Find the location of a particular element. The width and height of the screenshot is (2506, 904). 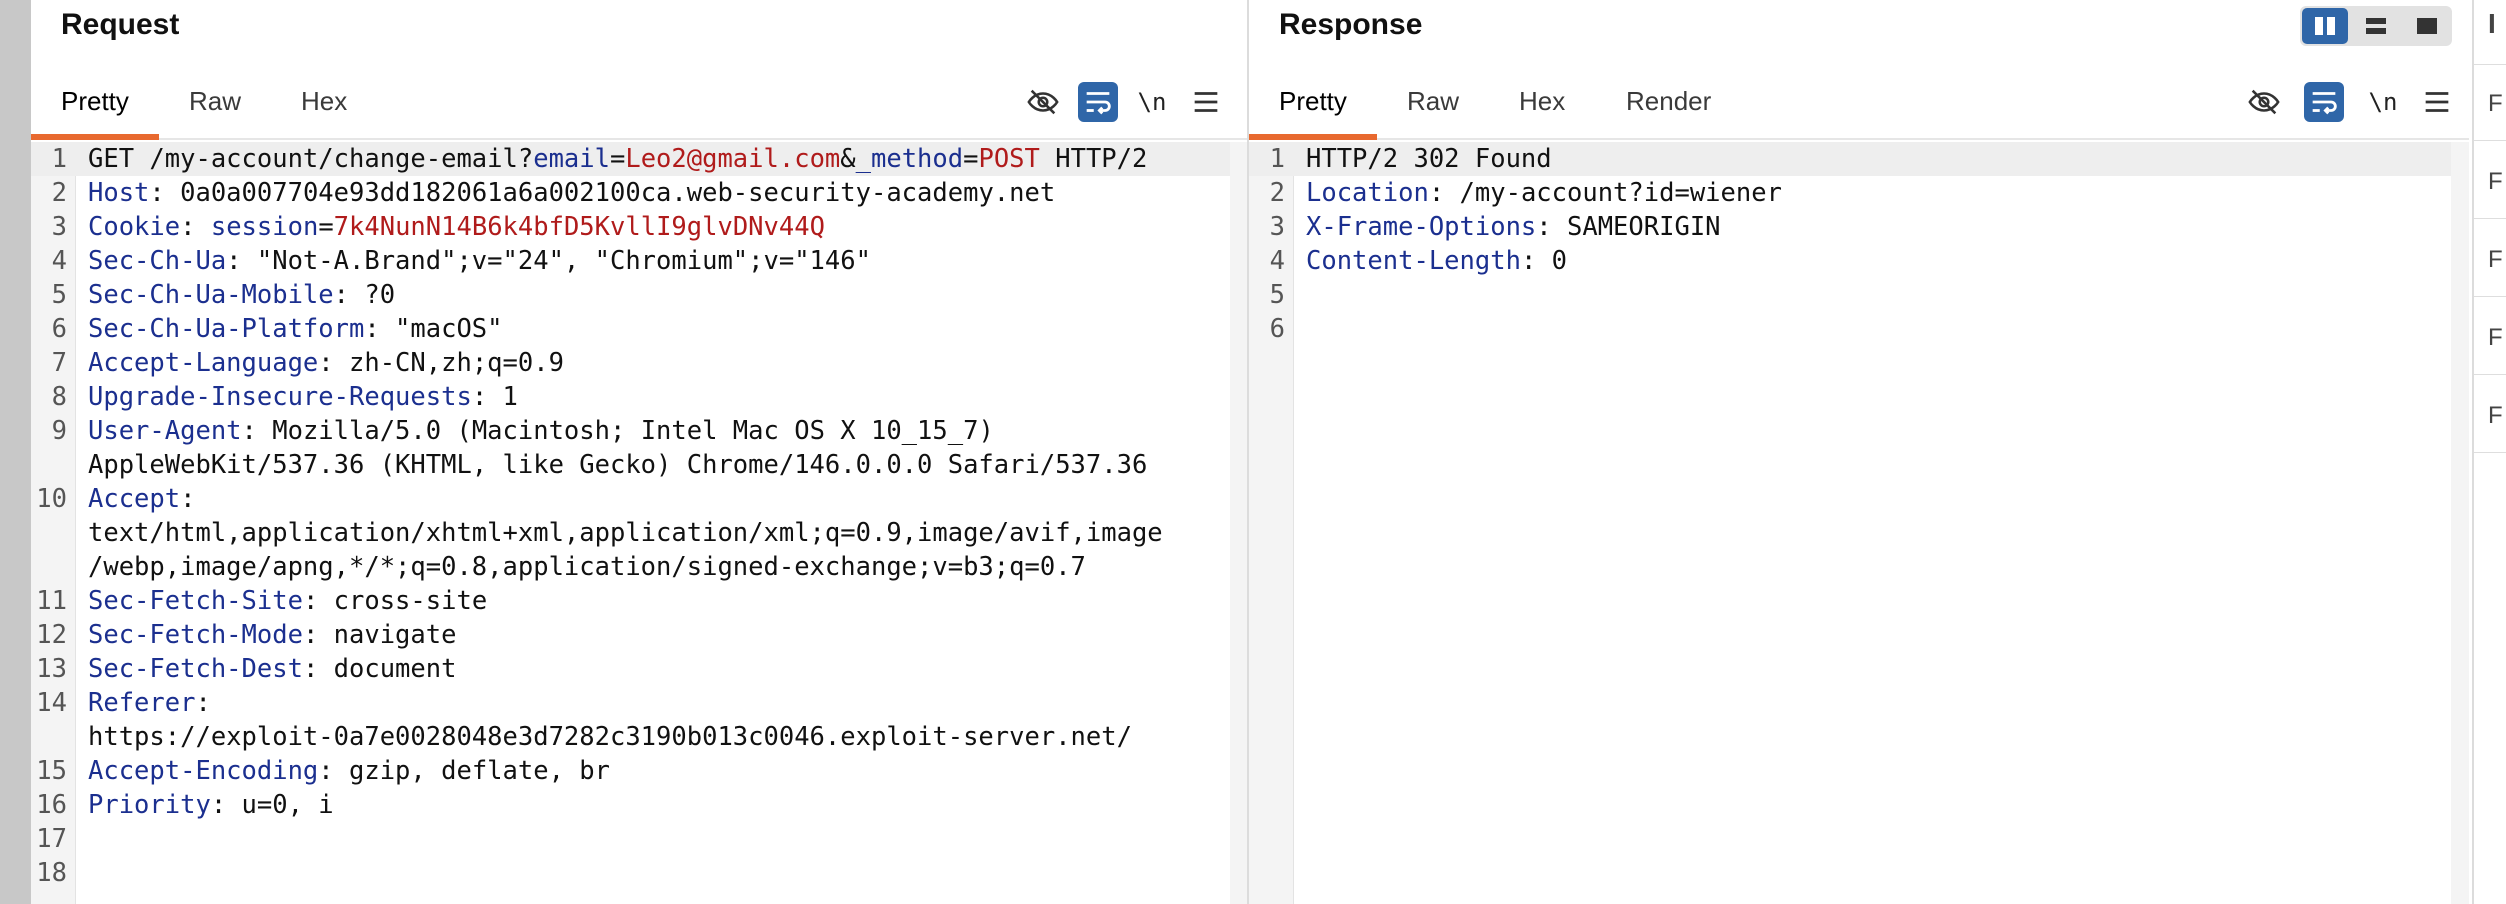

line-number: 18 is located at coordinates (51, 873).